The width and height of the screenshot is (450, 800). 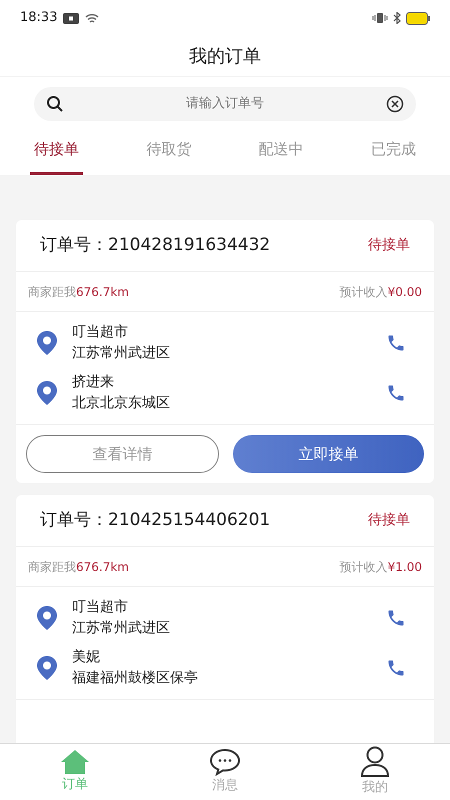 What do you see at coordinates (393, 151) in the screenshot?
I see `order-tab: 已完成` at bounding box center [393, 151].